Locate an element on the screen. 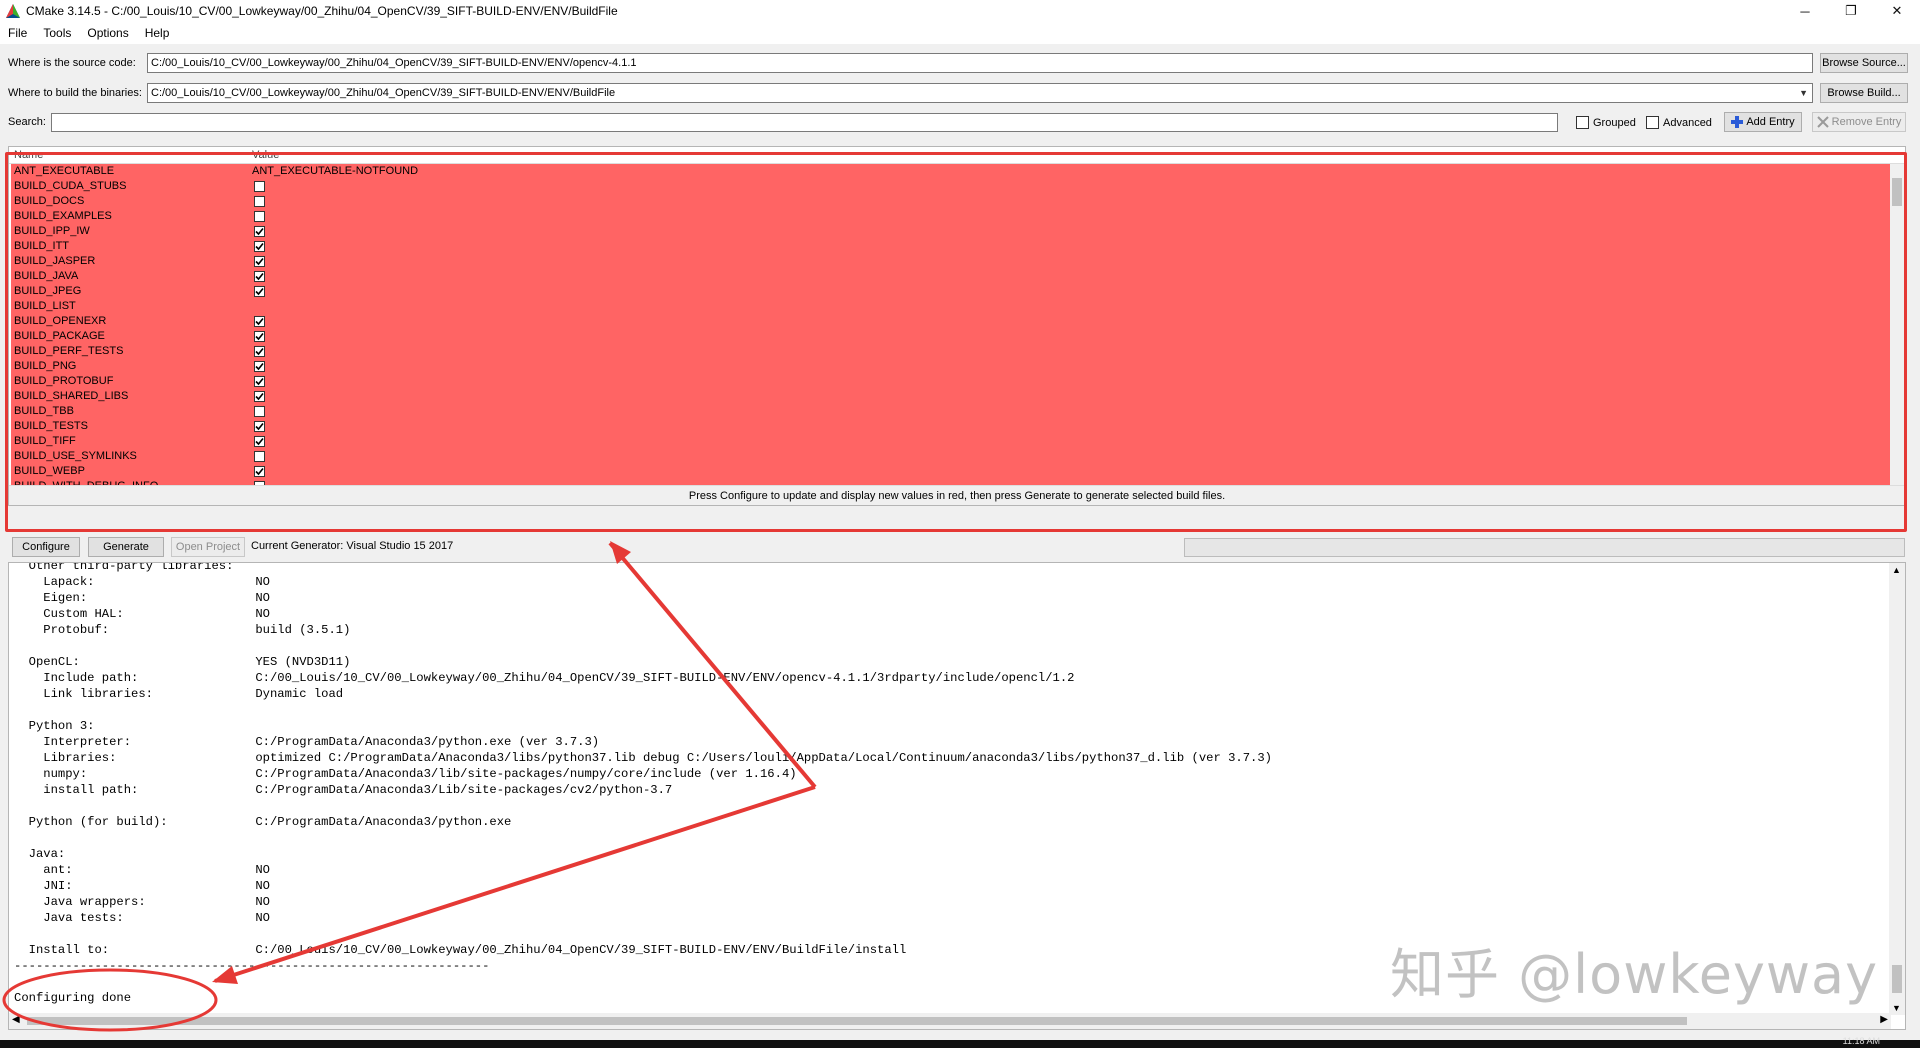 The width and height of the screenshot is (1920, 1048). table-row: BUILD_TESTS is located at coordinates (951, 426).